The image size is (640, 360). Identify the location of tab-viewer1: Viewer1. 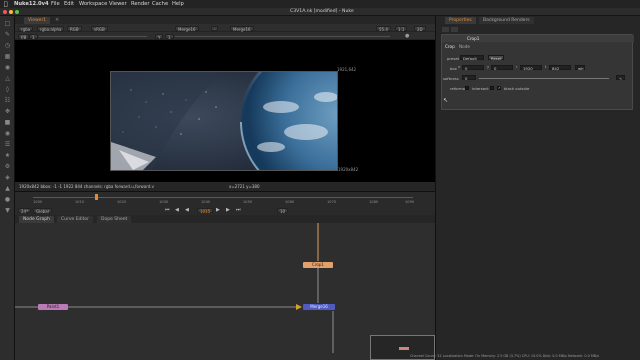
(37, 20).